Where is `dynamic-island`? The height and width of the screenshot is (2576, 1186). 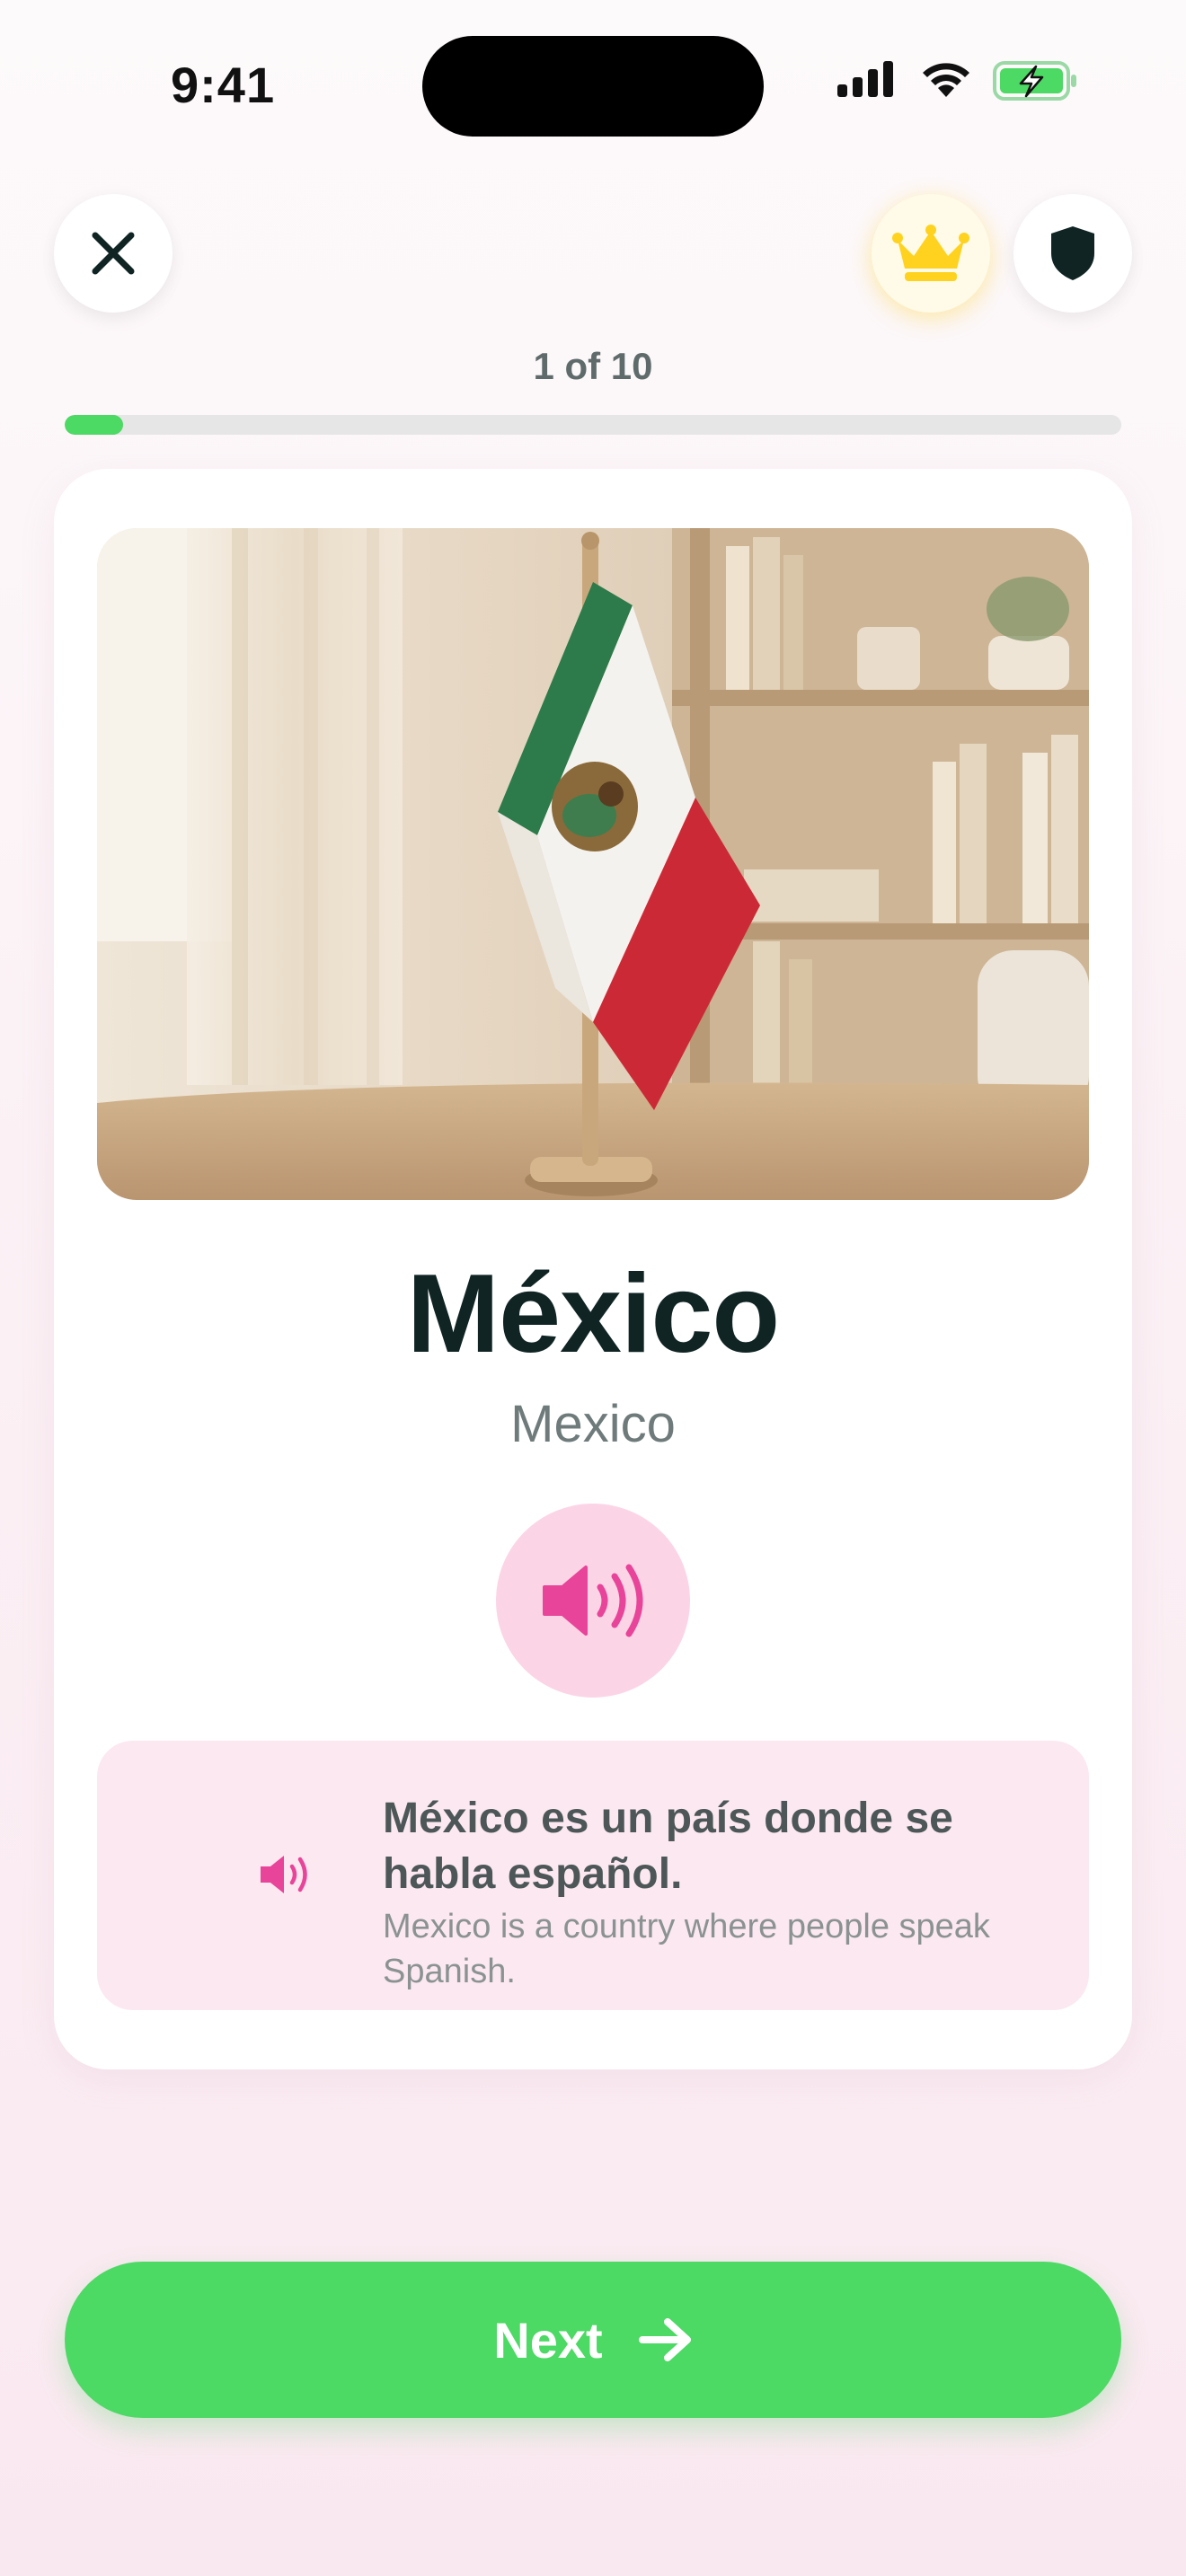 dynamic-island is located at coordinates (593, 86).